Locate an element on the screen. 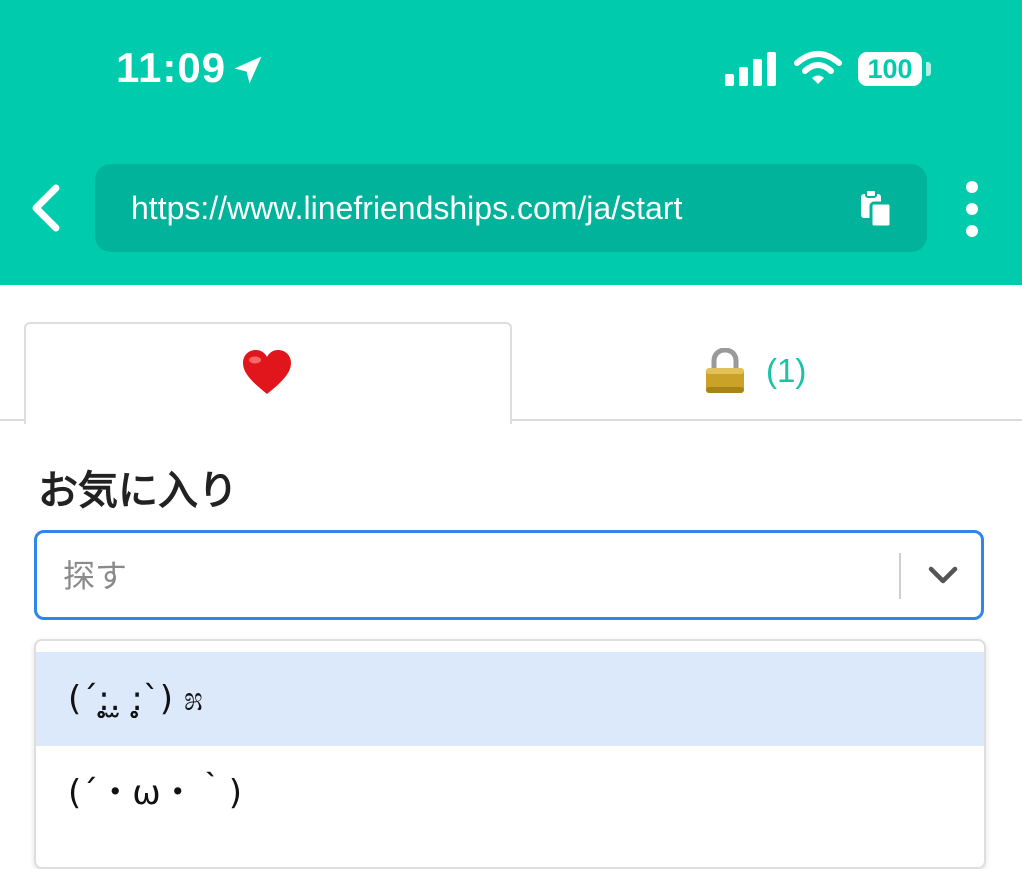  battery-level: 100 is located at coordinates (890, 68).